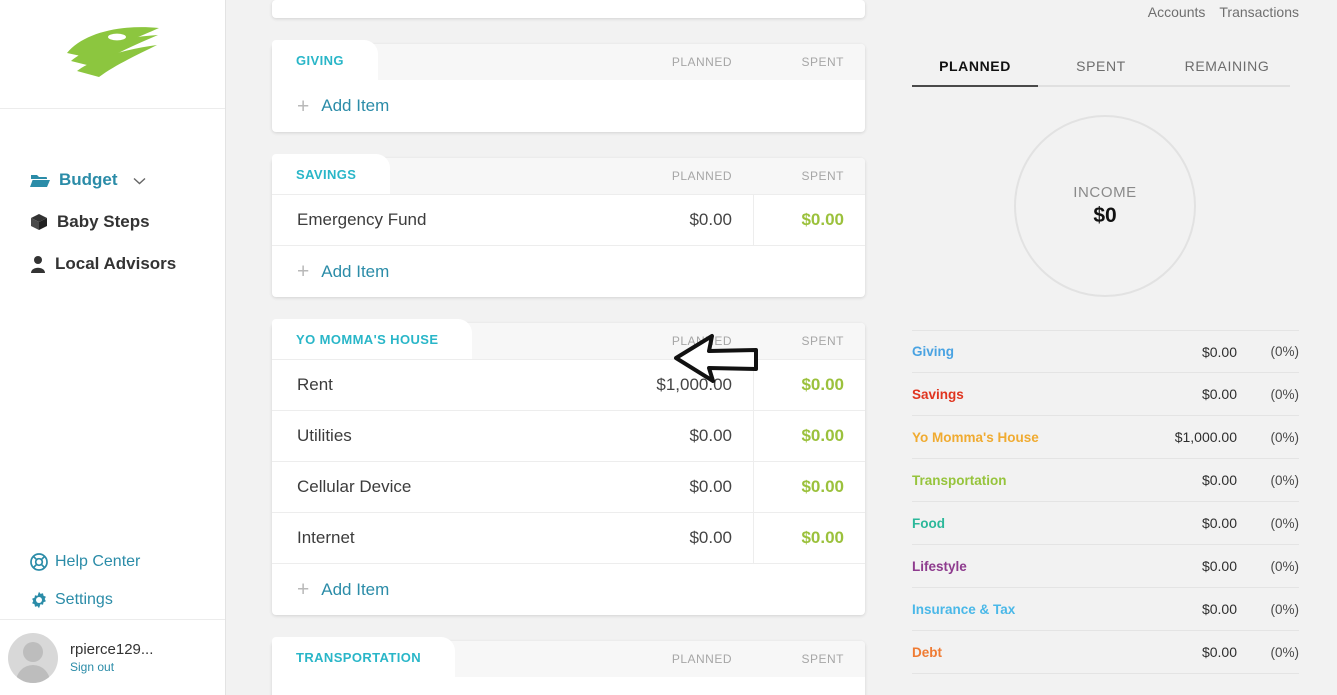  Describe the element at coordinates (112, 600) in the screenshot. I see `sidebar-item-settings: Settings` at that location.